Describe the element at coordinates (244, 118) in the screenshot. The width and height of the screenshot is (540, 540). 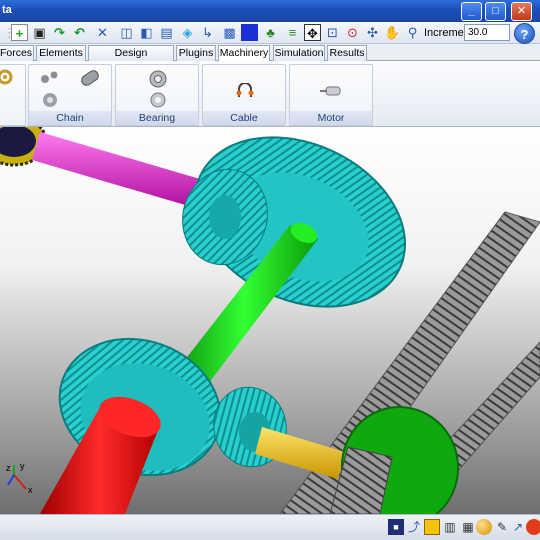
I see `cable-group-label: Cable` at that location.